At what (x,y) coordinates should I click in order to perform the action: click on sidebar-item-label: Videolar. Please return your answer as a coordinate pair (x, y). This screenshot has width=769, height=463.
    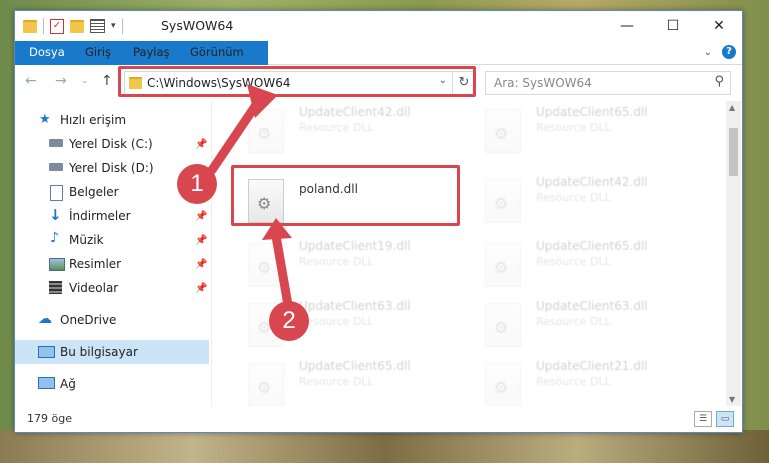
    Looking at the image, I should click on (94, 288).